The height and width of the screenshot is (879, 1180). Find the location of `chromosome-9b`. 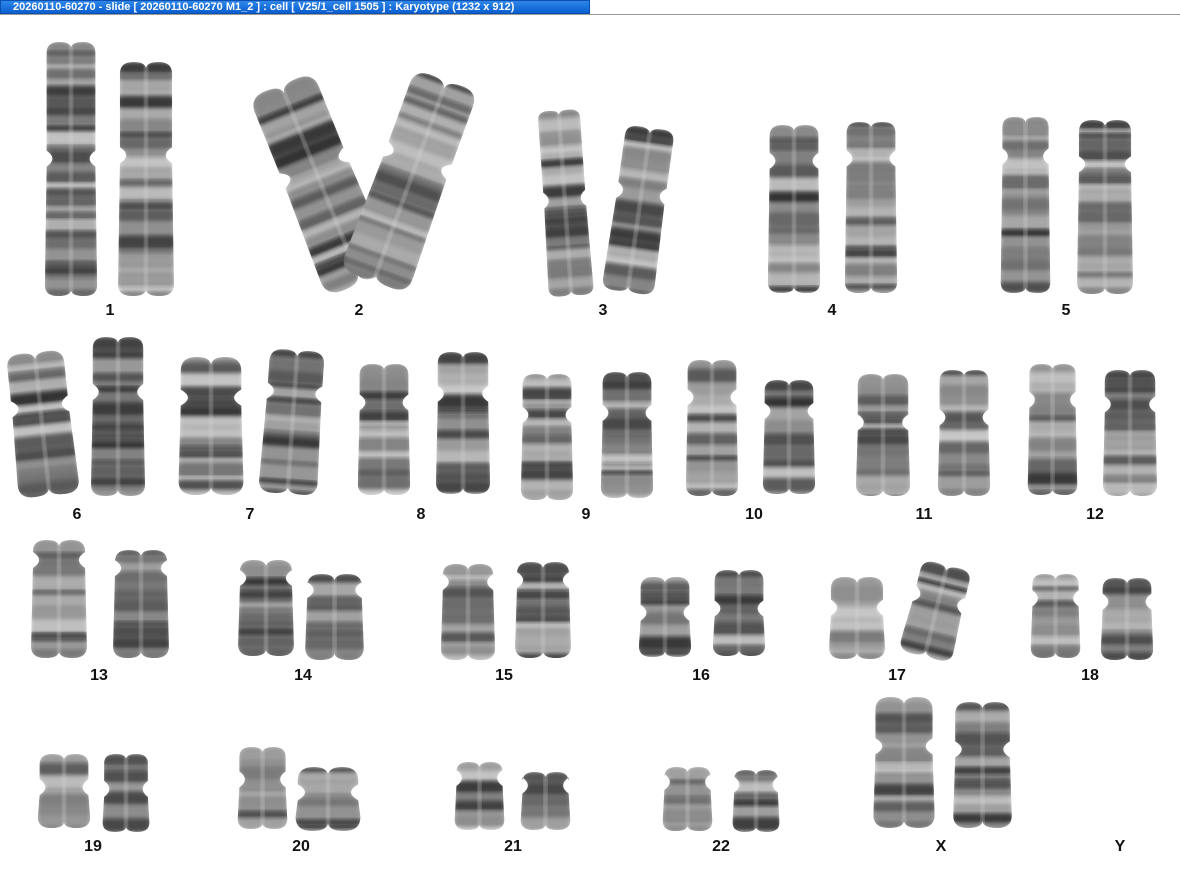

chromosome-9b is located at coordinates (627, 435).